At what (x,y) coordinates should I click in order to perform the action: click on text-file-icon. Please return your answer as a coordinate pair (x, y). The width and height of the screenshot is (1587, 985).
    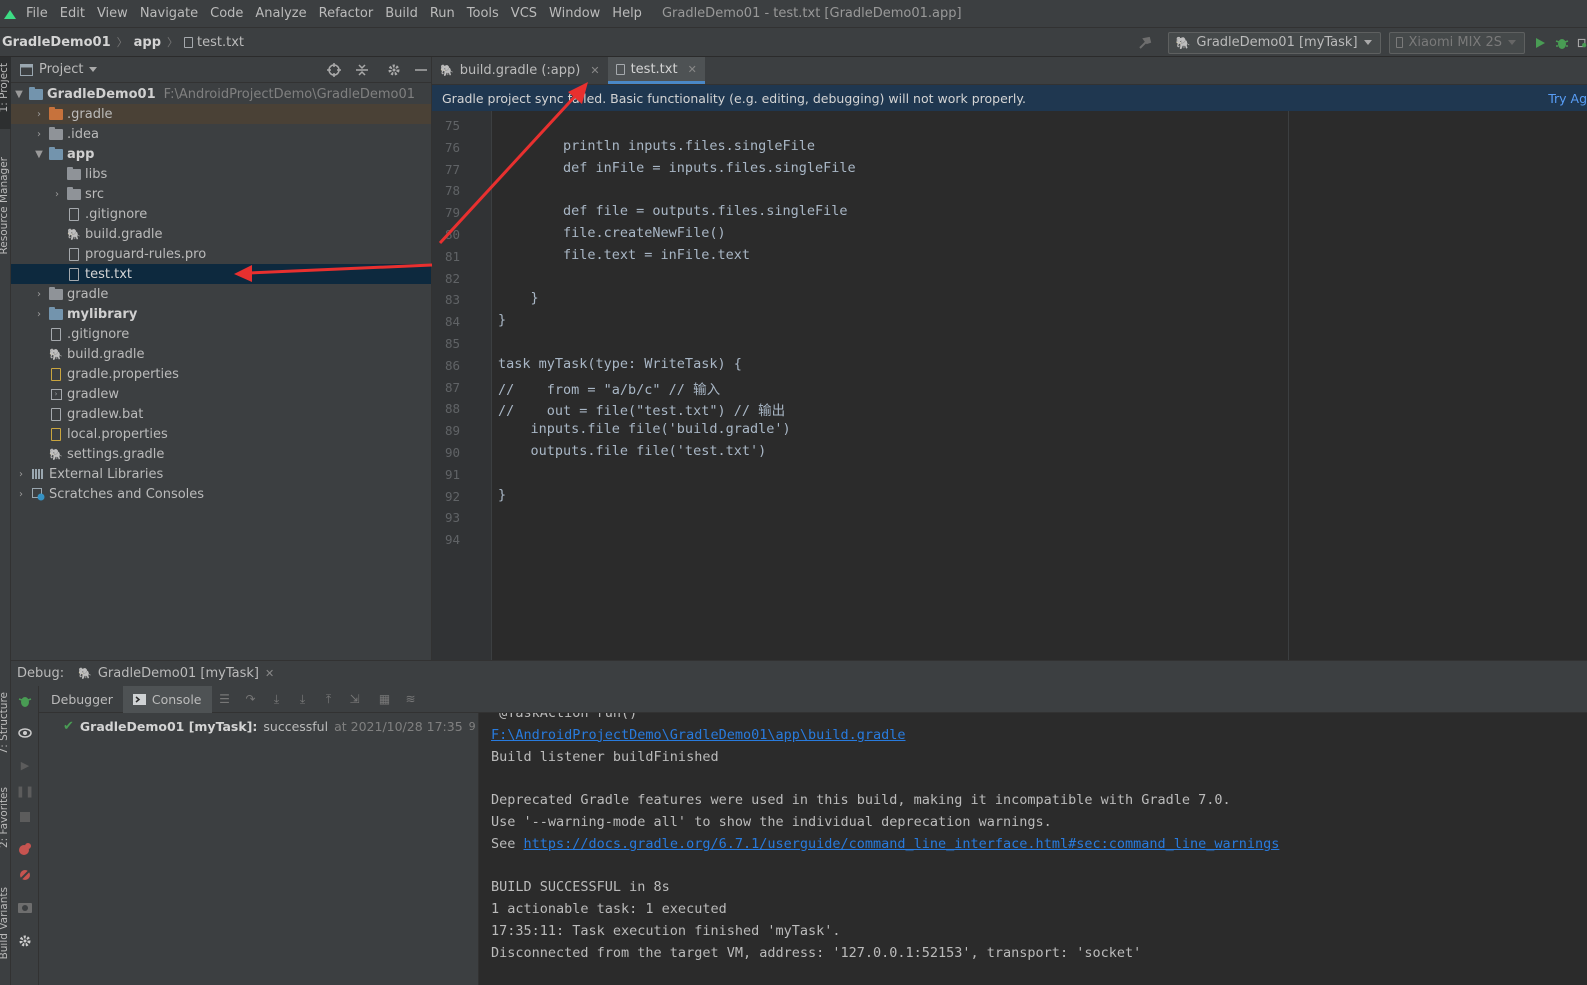
    Looking at the image, I should click on (74, 254).